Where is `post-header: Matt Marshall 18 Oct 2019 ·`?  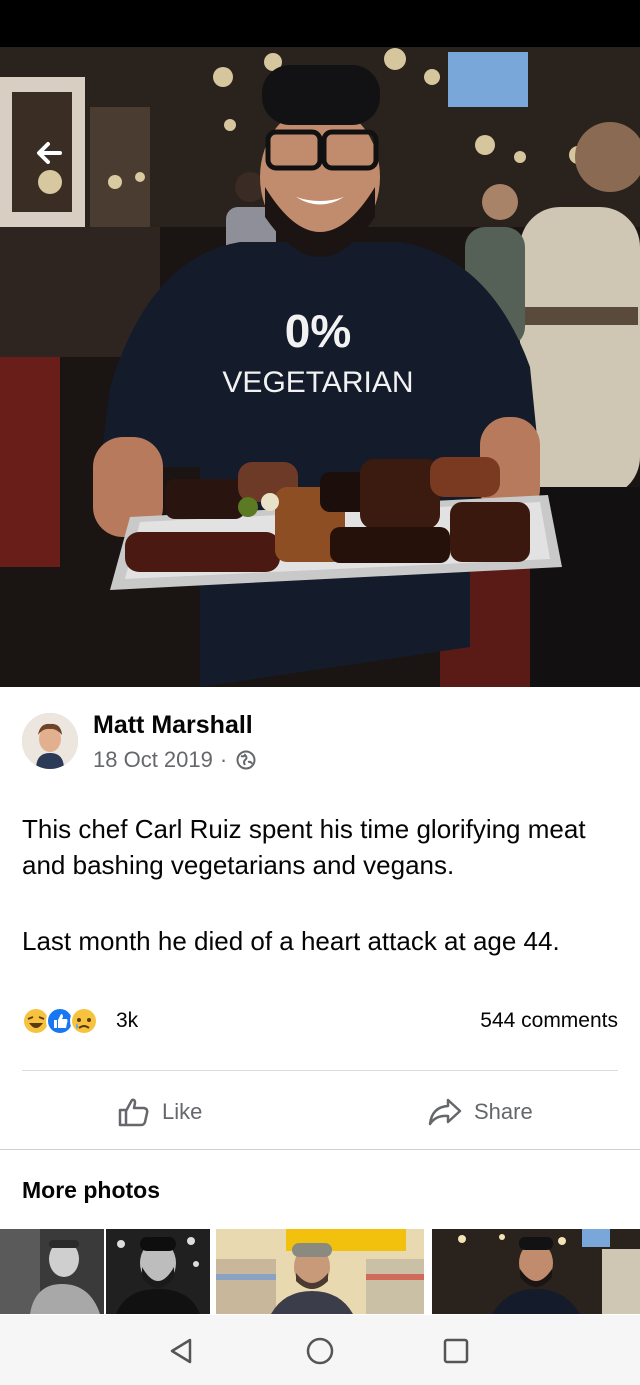
post-header: Matt Marshall 18 Oct 2019 · is located at coordinates (322, 742).